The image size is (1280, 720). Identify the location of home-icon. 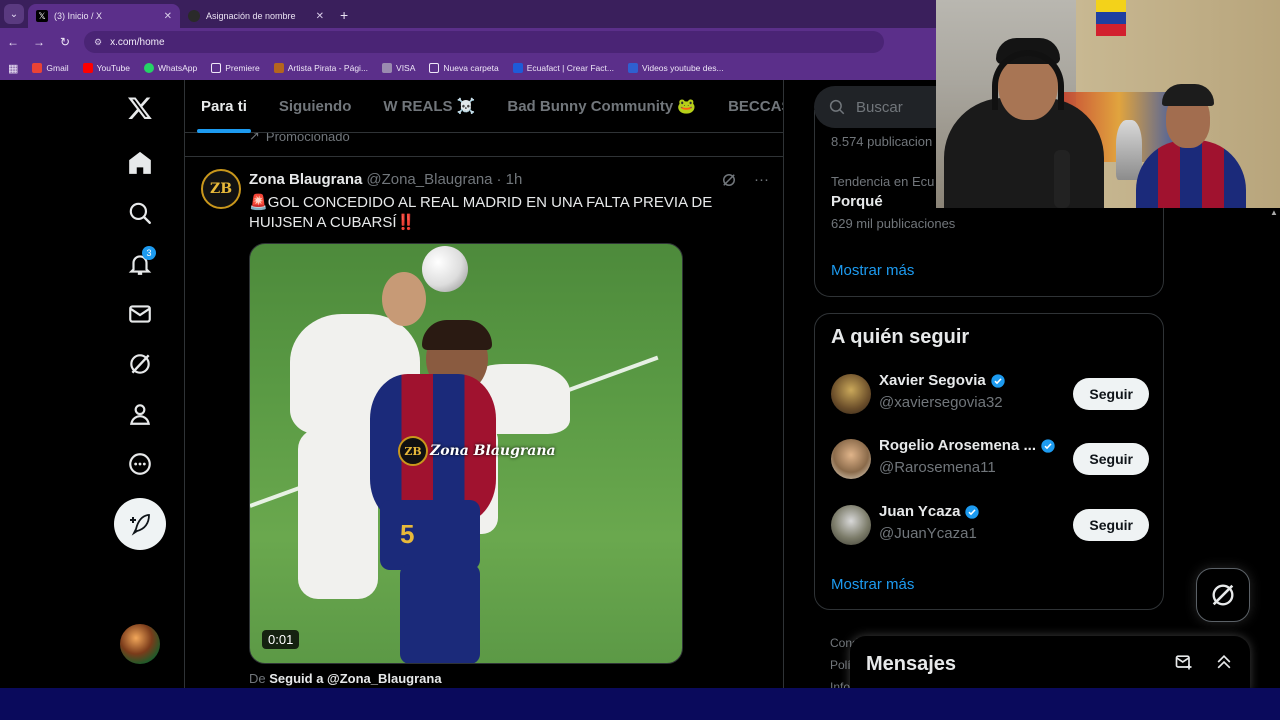
(140, 163).